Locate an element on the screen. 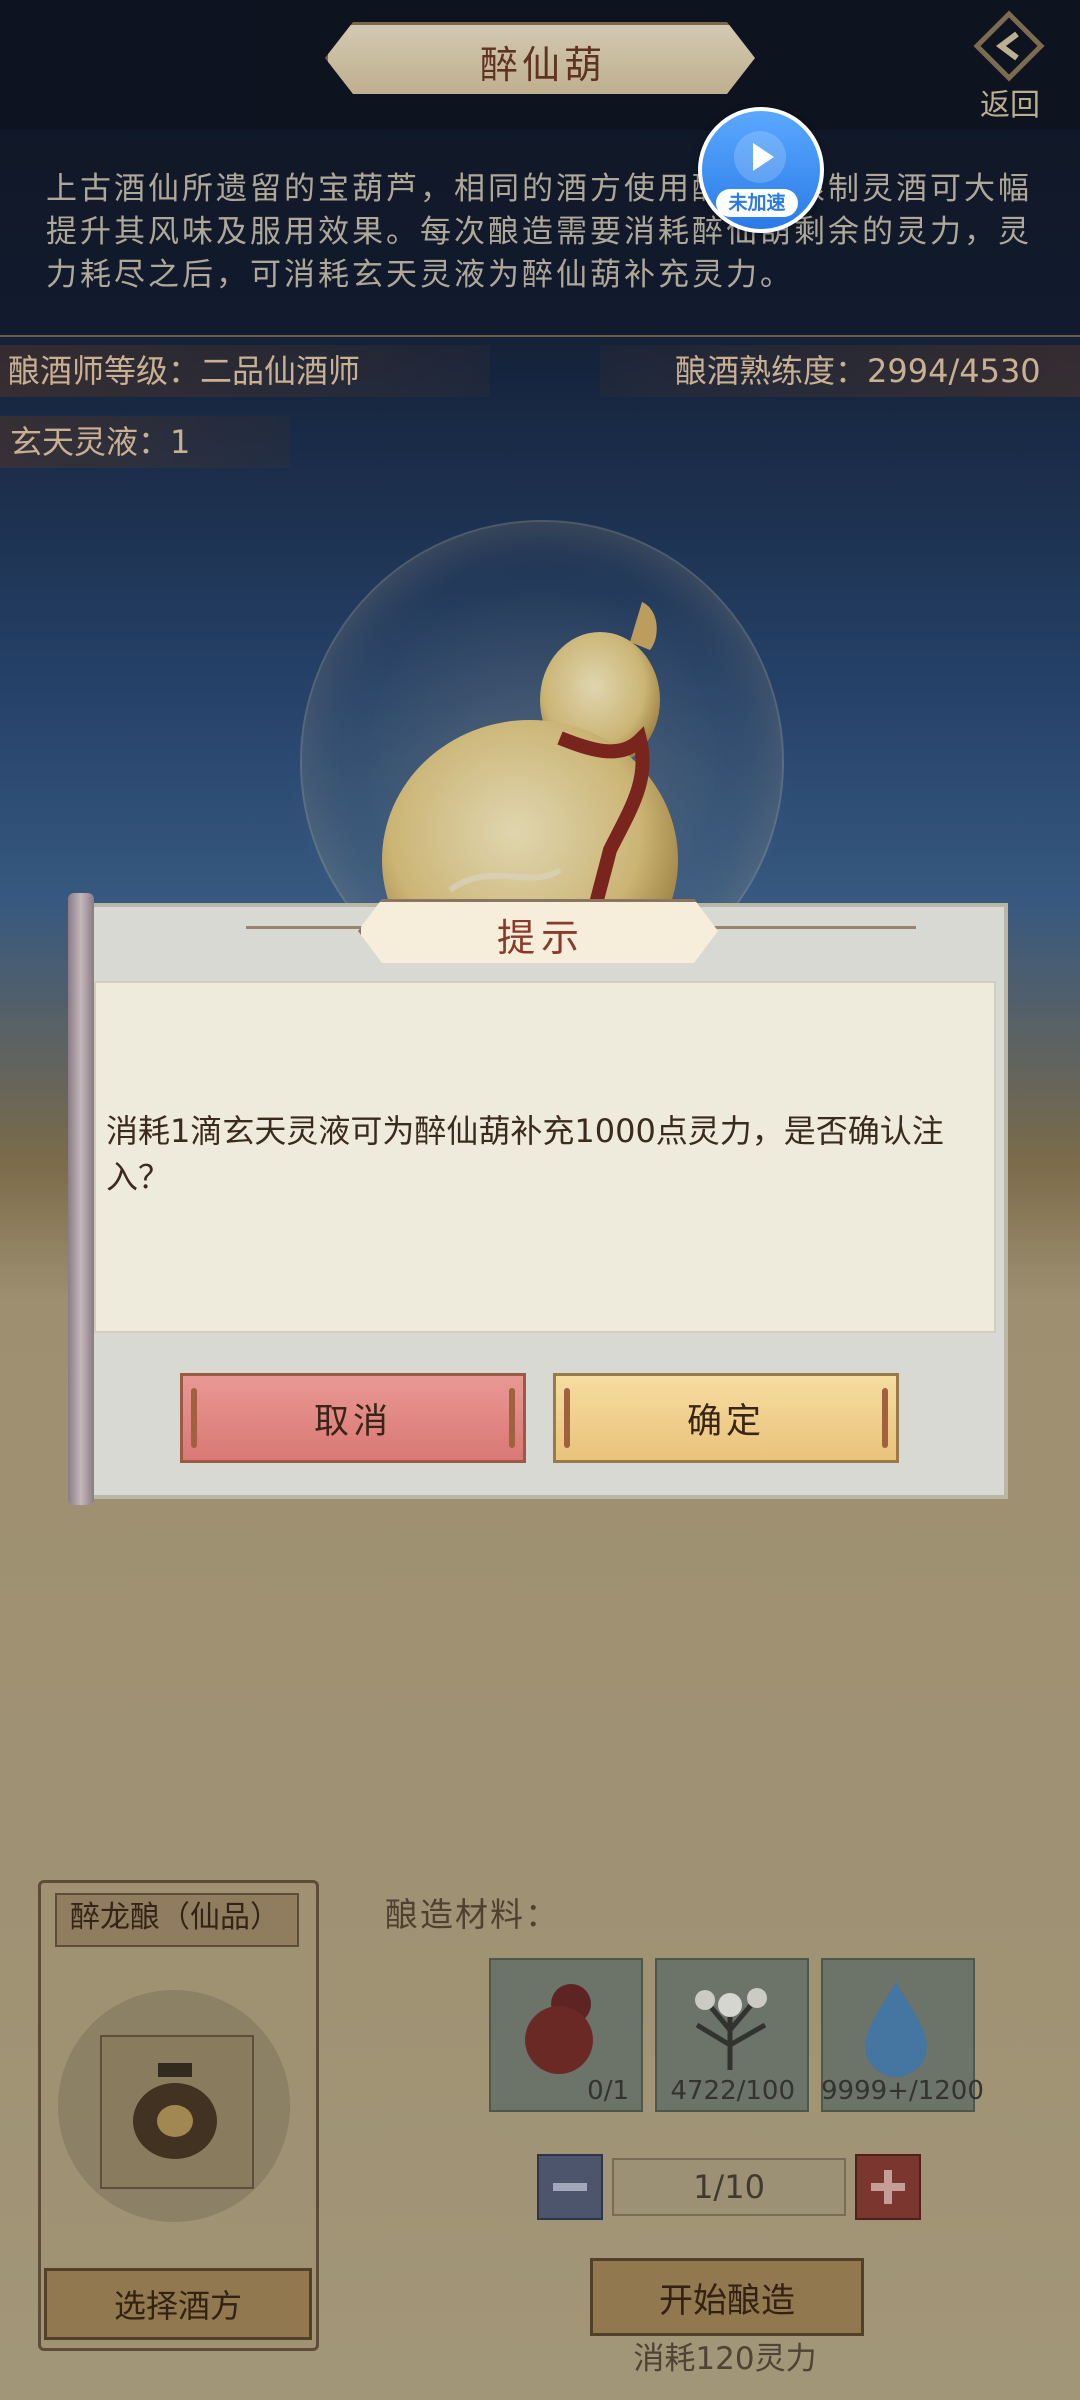 This screenshot has width=1080, height=2400. play-icon is located at coordinates (760, 157).